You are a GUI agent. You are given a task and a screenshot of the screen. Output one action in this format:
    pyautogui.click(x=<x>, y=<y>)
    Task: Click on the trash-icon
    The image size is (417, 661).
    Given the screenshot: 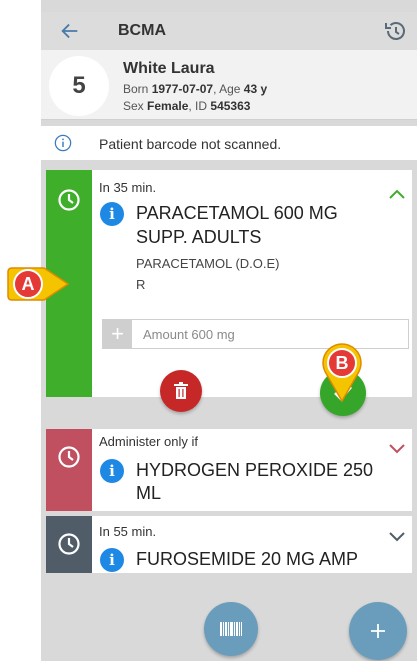 What is the action you would take?
    pyautogui.click(x=181, y=390)
    